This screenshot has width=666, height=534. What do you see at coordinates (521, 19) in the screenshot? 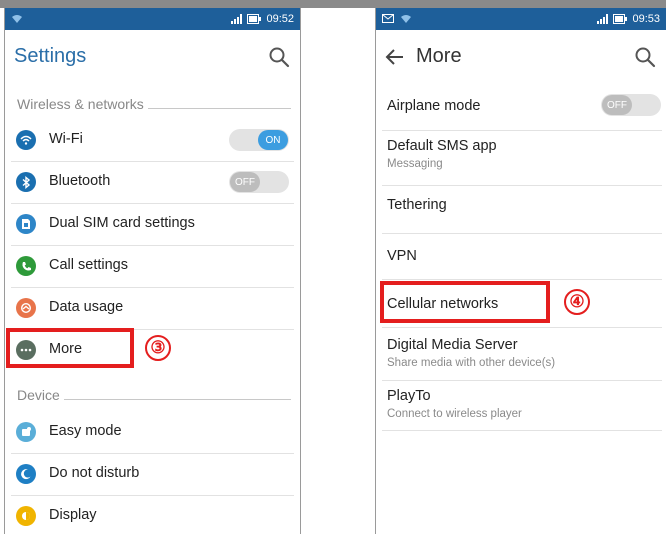
I see `status-bar: 09:53` at bounding box center [521, 19].